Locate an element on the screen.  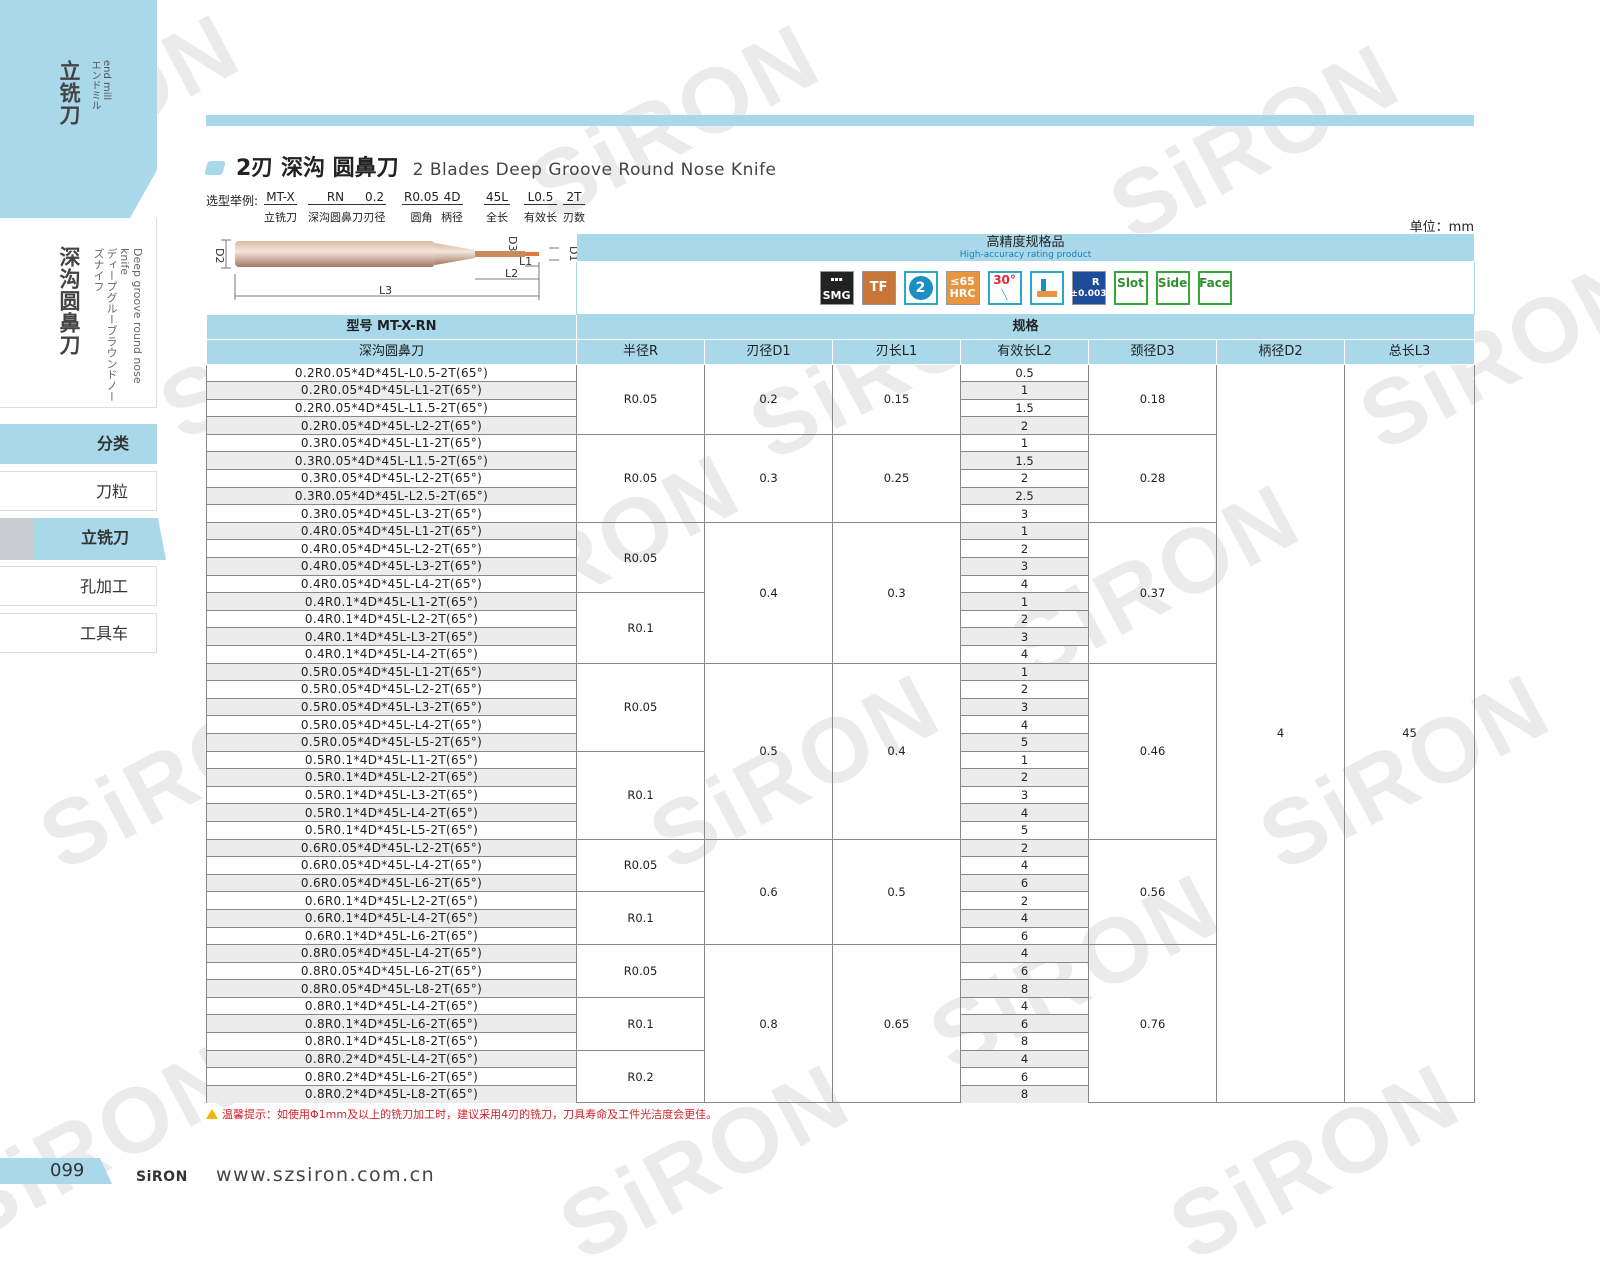
type-name-header: 深沟圆鼻刀 is located at coordinates (391, 351).